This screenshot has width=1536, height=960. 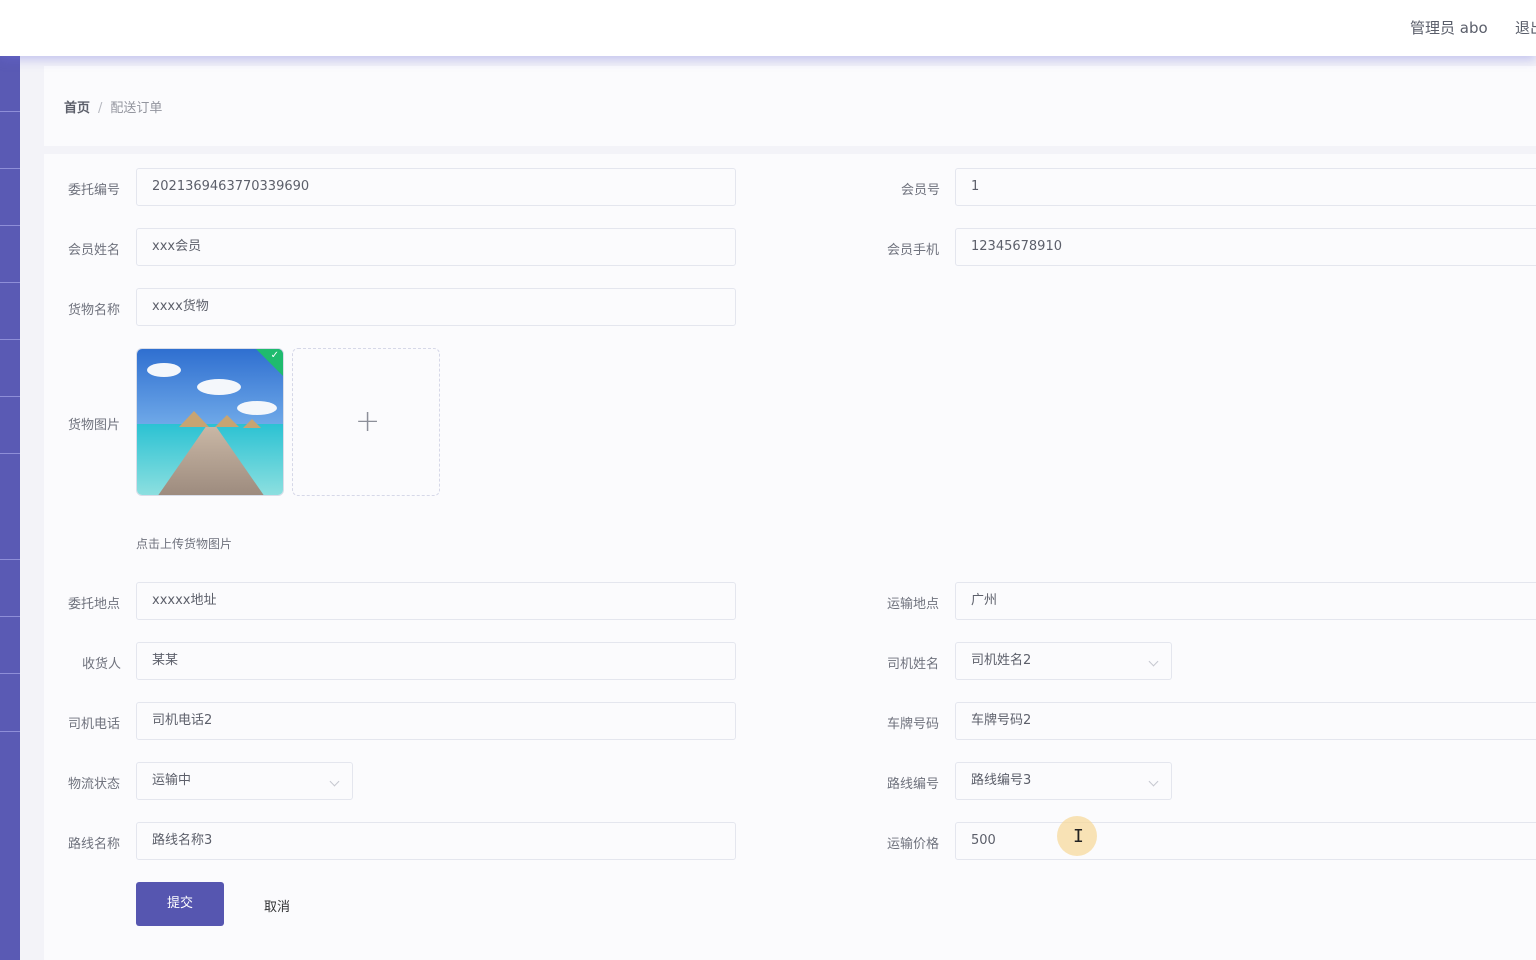 I want to click on goods-image-label: 货物图片, so click(x=94, y=425).